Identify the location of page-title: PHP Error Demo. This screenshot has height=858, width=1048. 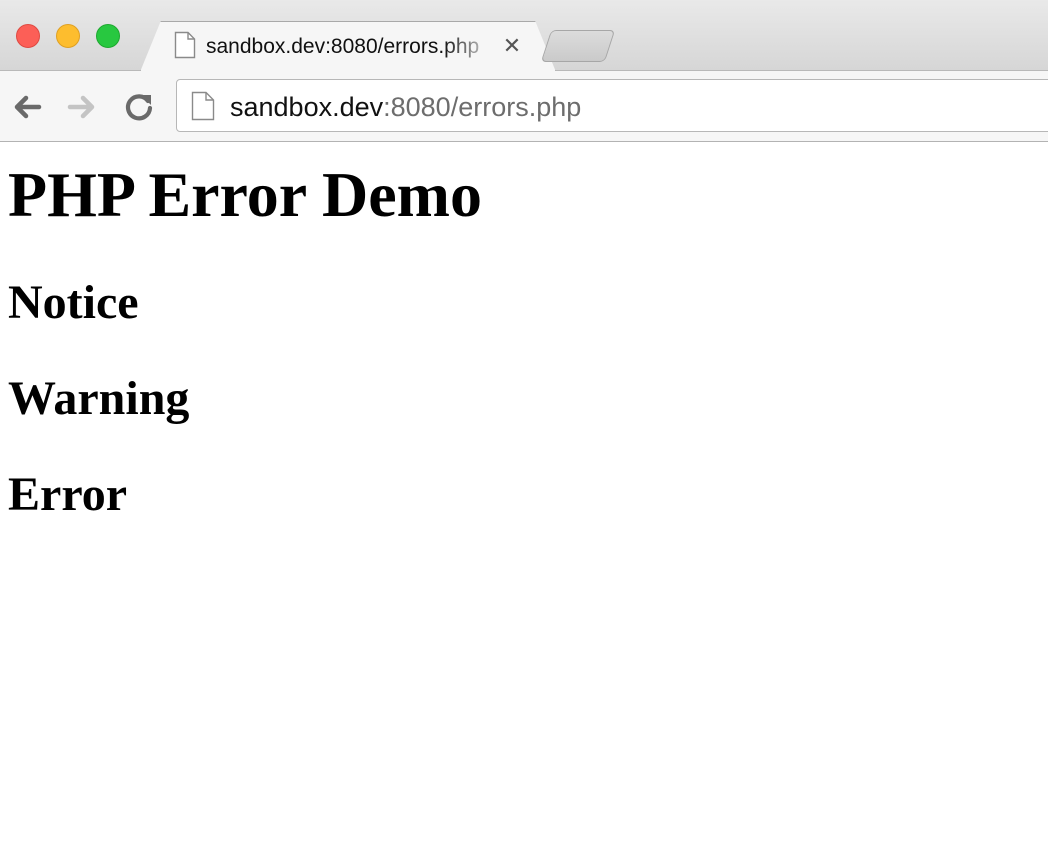
(245, 194).